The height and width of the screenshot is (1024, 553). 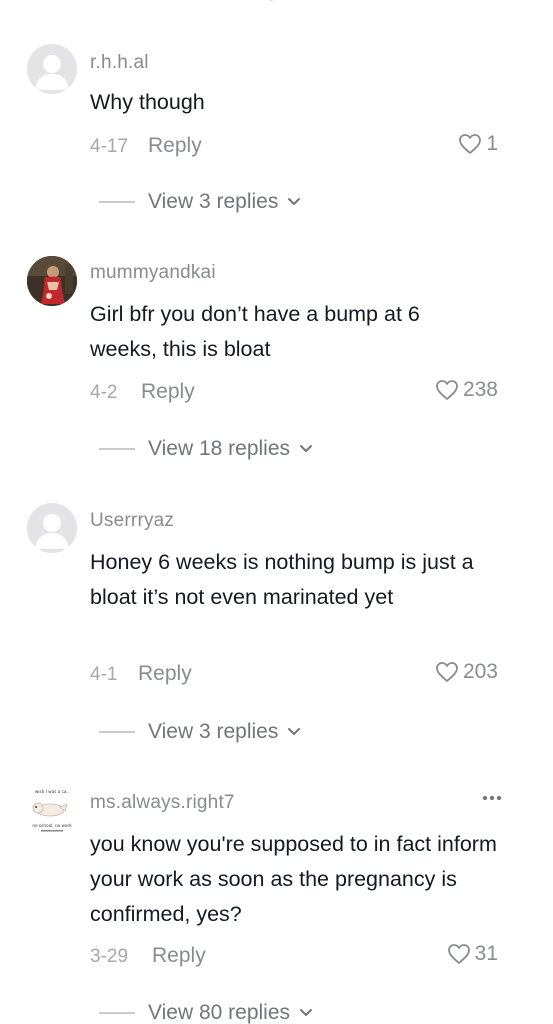 What do you see at coordinates (219, 448) in the screenshot?
I see `view-replies-label: View 18 replies` at bounding box center [219, 448].